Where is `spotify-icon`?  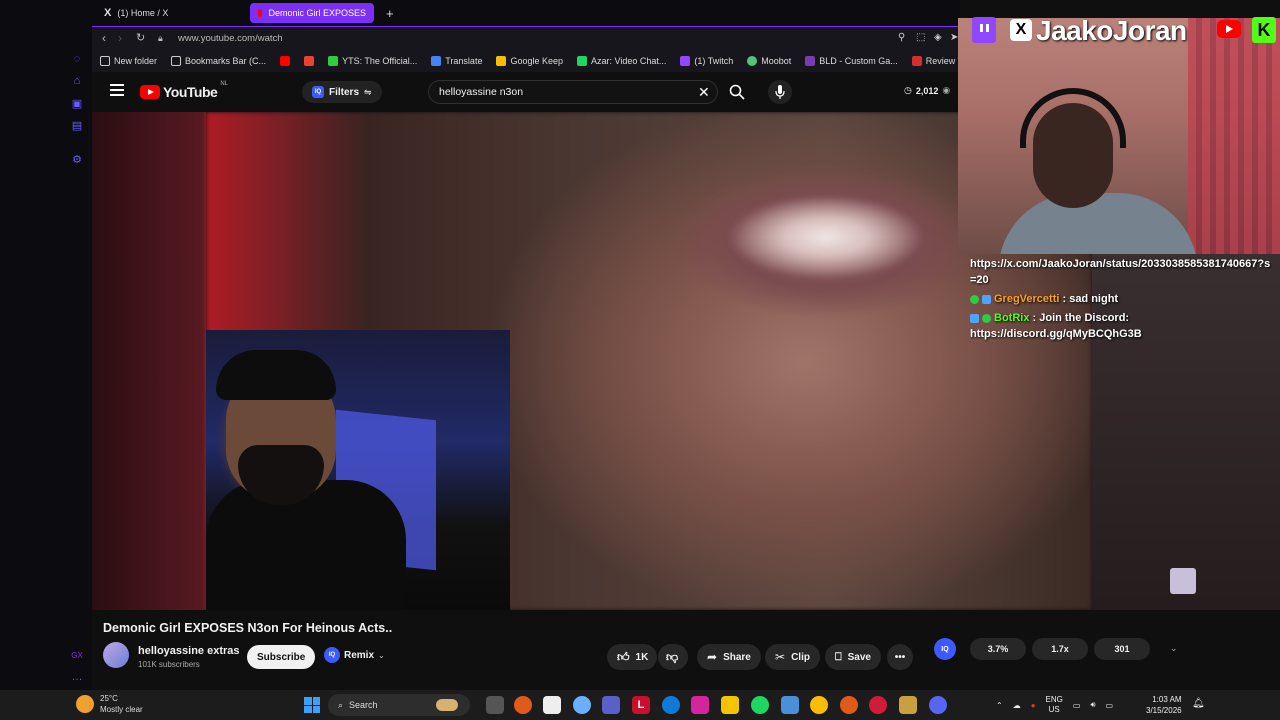 spotify-icon is located at coordinates (760, 705).